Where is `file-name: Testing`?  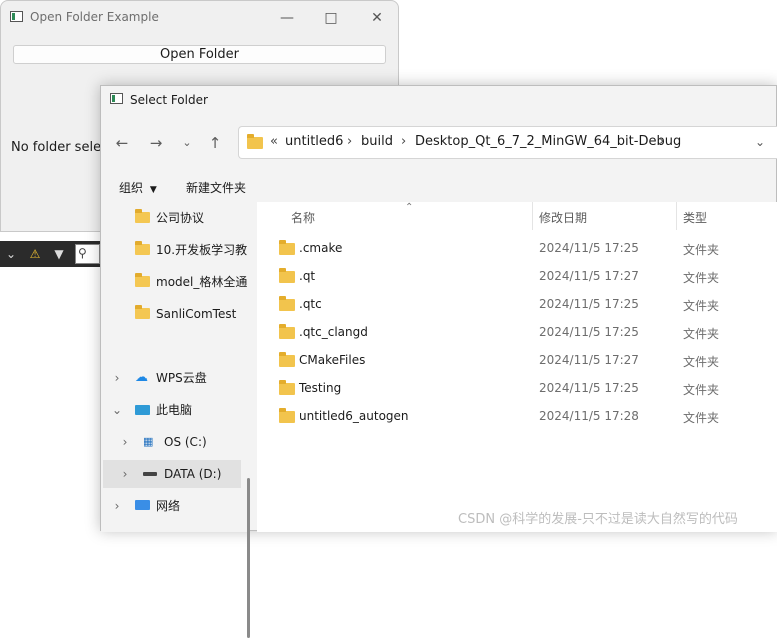
file-name: Testing is located at coordinates (320, 388).